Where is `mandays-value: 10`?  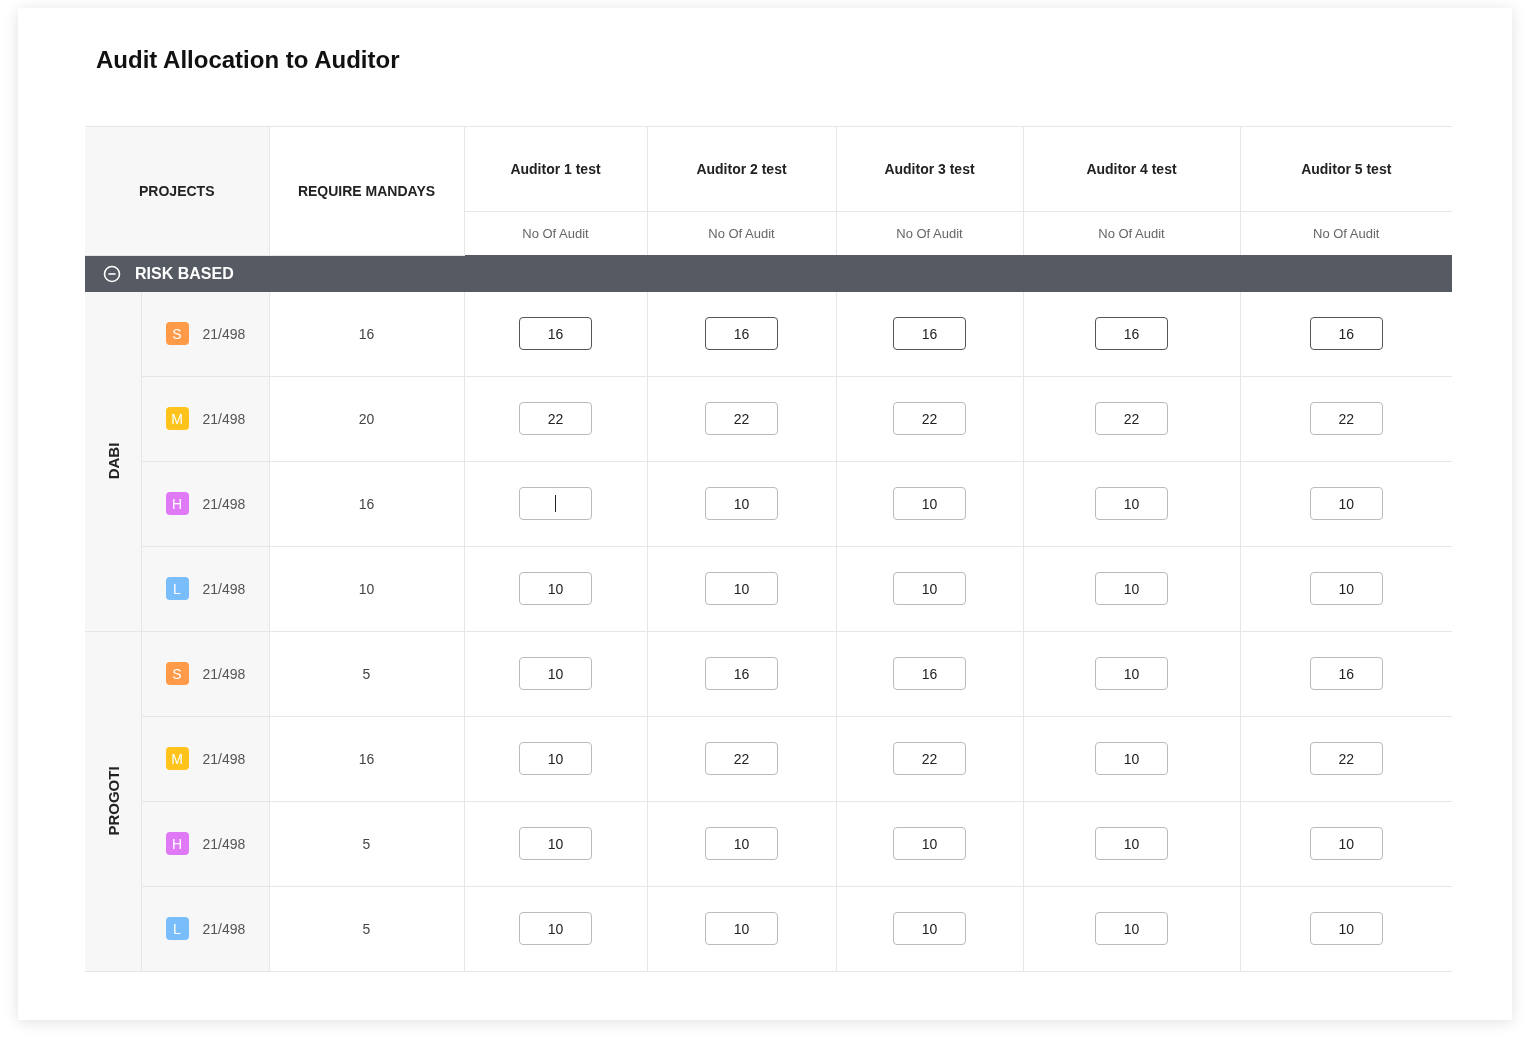 mandays-value: 10 is located at coordinates (366, 588).